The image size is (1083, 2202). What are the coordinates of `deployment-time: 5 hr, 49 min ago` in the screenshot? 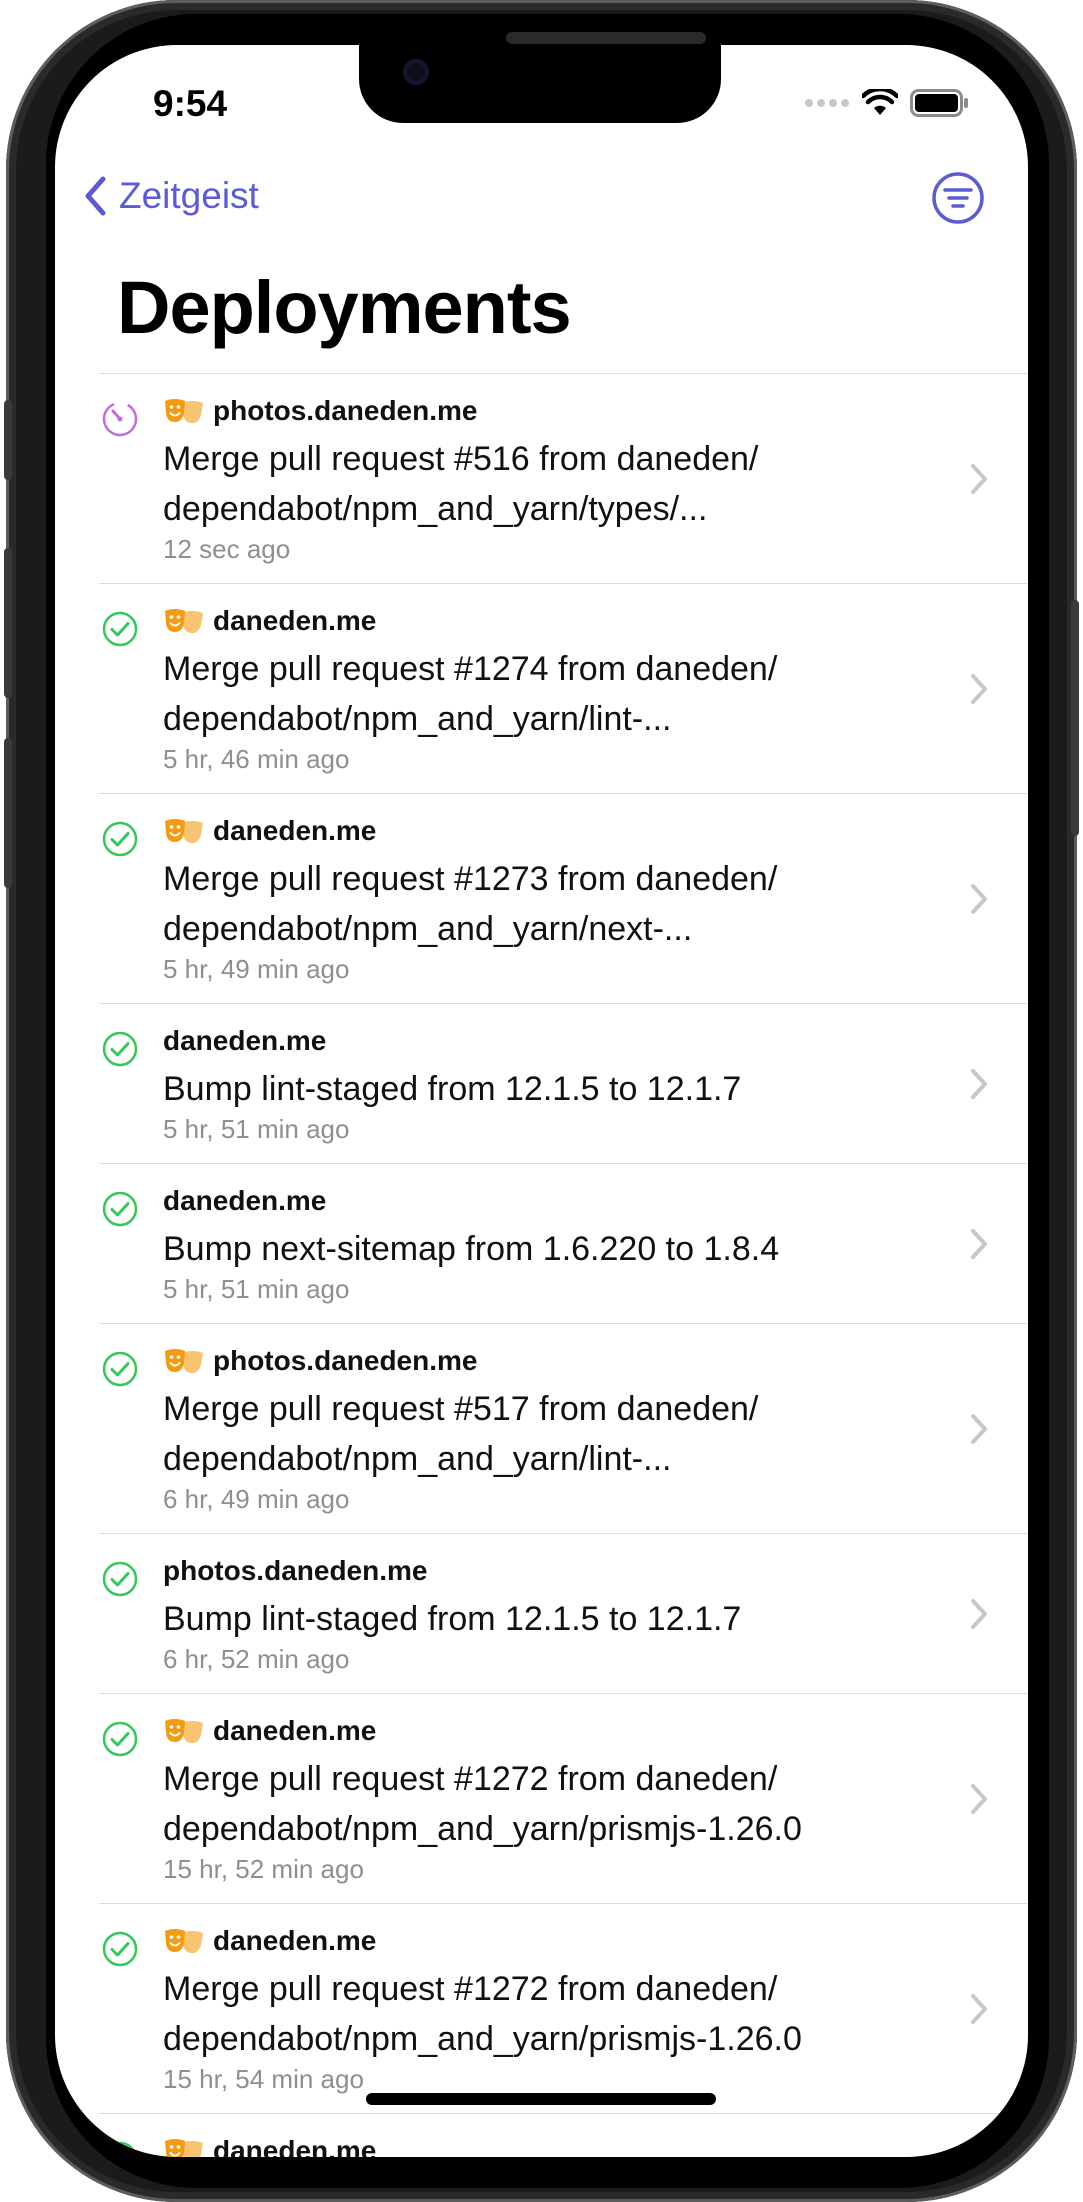 It's located at (256, 969).